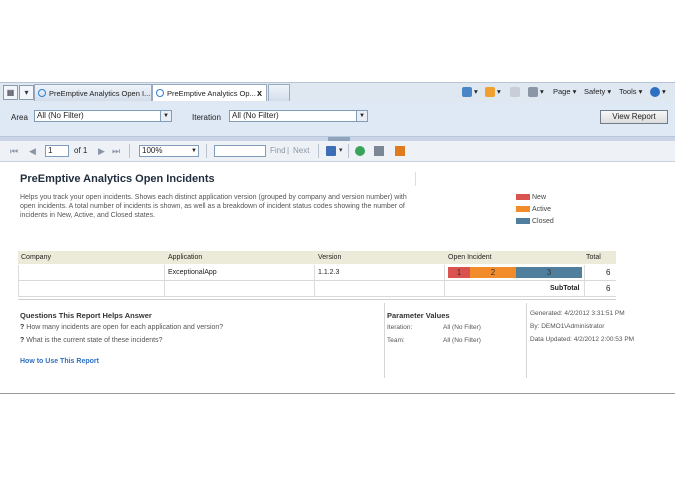 Image resolution: width=675 pixels, height=480 pixels. Describe the element at coordinates (337, 151) in the screenshot. I see `report-toolbar: ⏮ ◀ 1 of 1 ▶ ⏭ 100% ▼ Find | Next ▾` at that location.